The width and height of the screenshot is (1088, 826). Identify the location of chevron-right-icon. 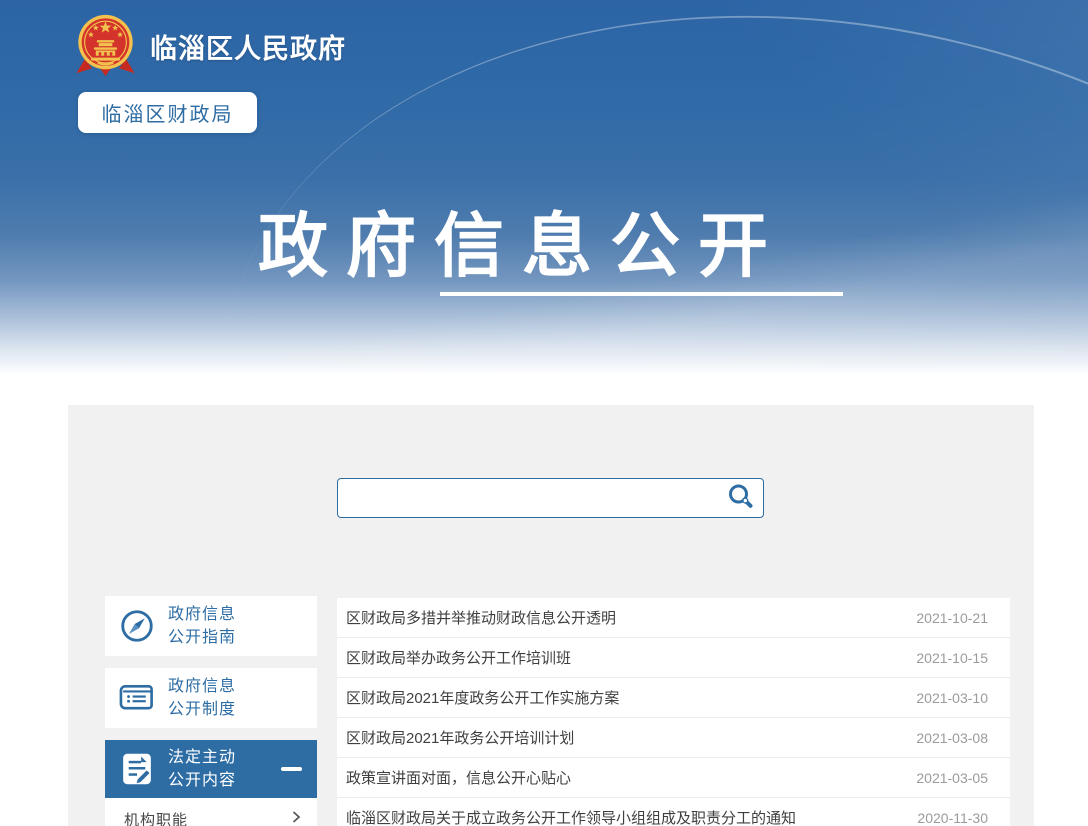
(296, 817).